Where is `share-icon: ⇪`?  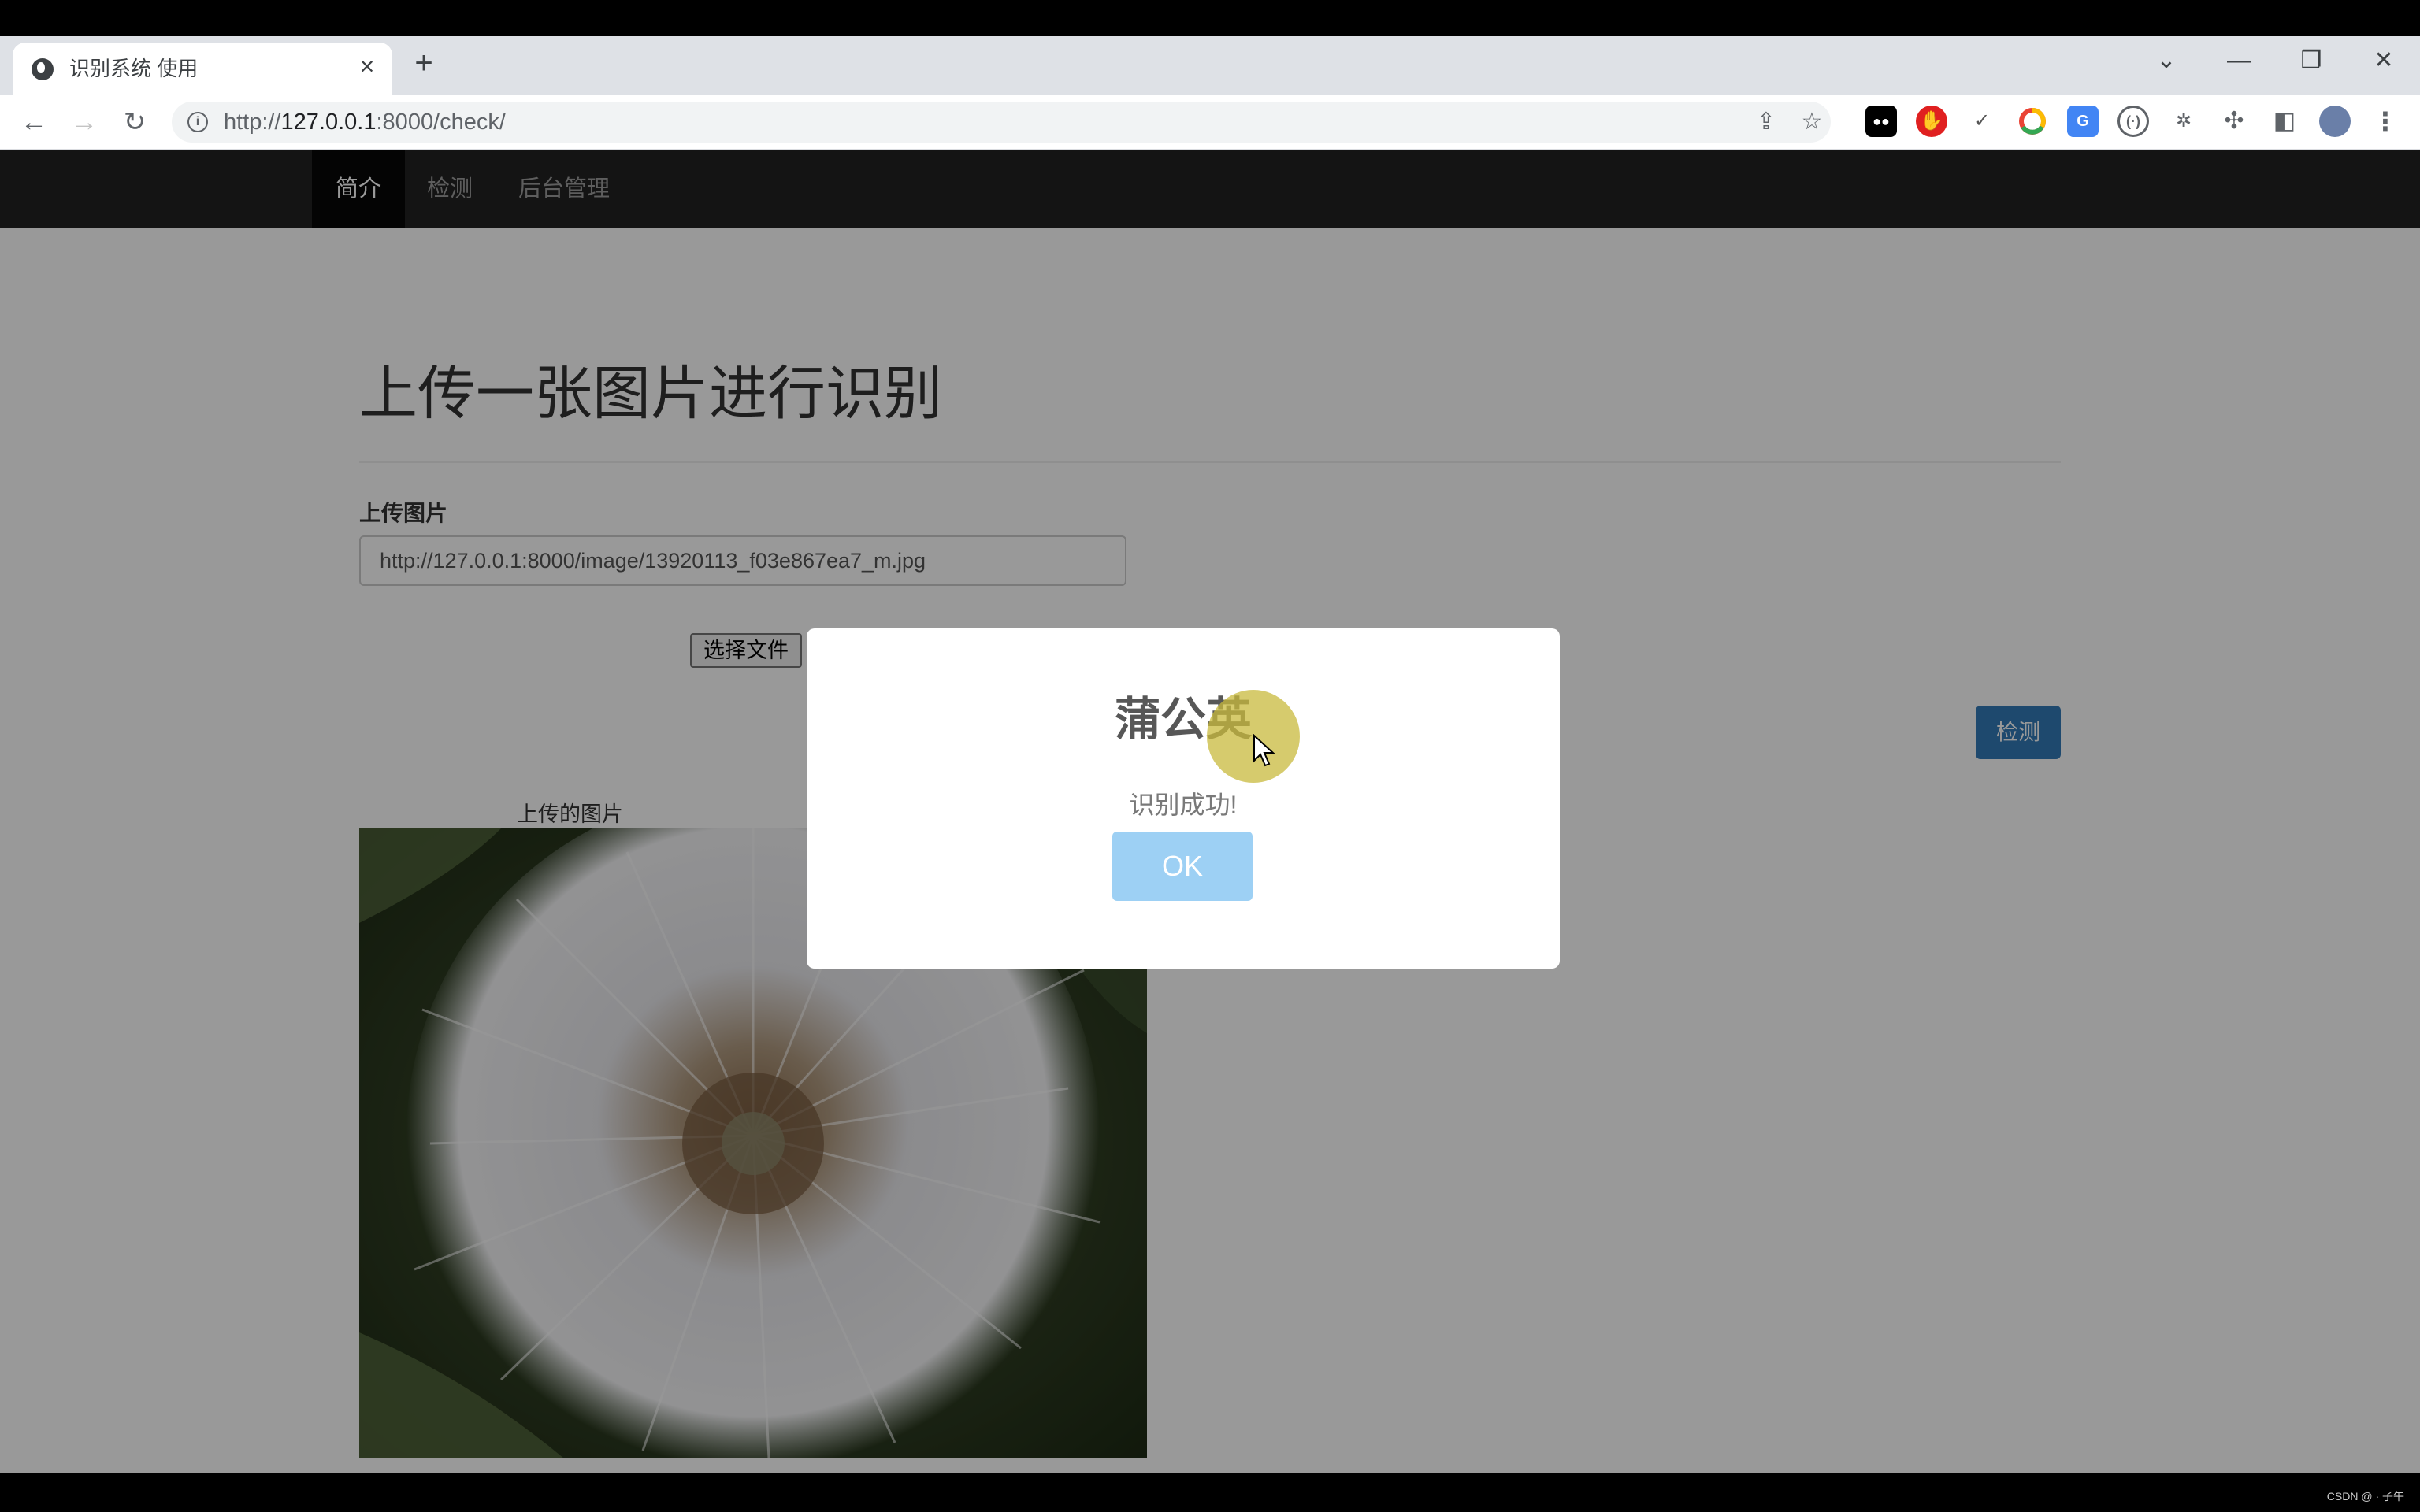
share-icon: ⇪ is located at coordinates (1766, 122).